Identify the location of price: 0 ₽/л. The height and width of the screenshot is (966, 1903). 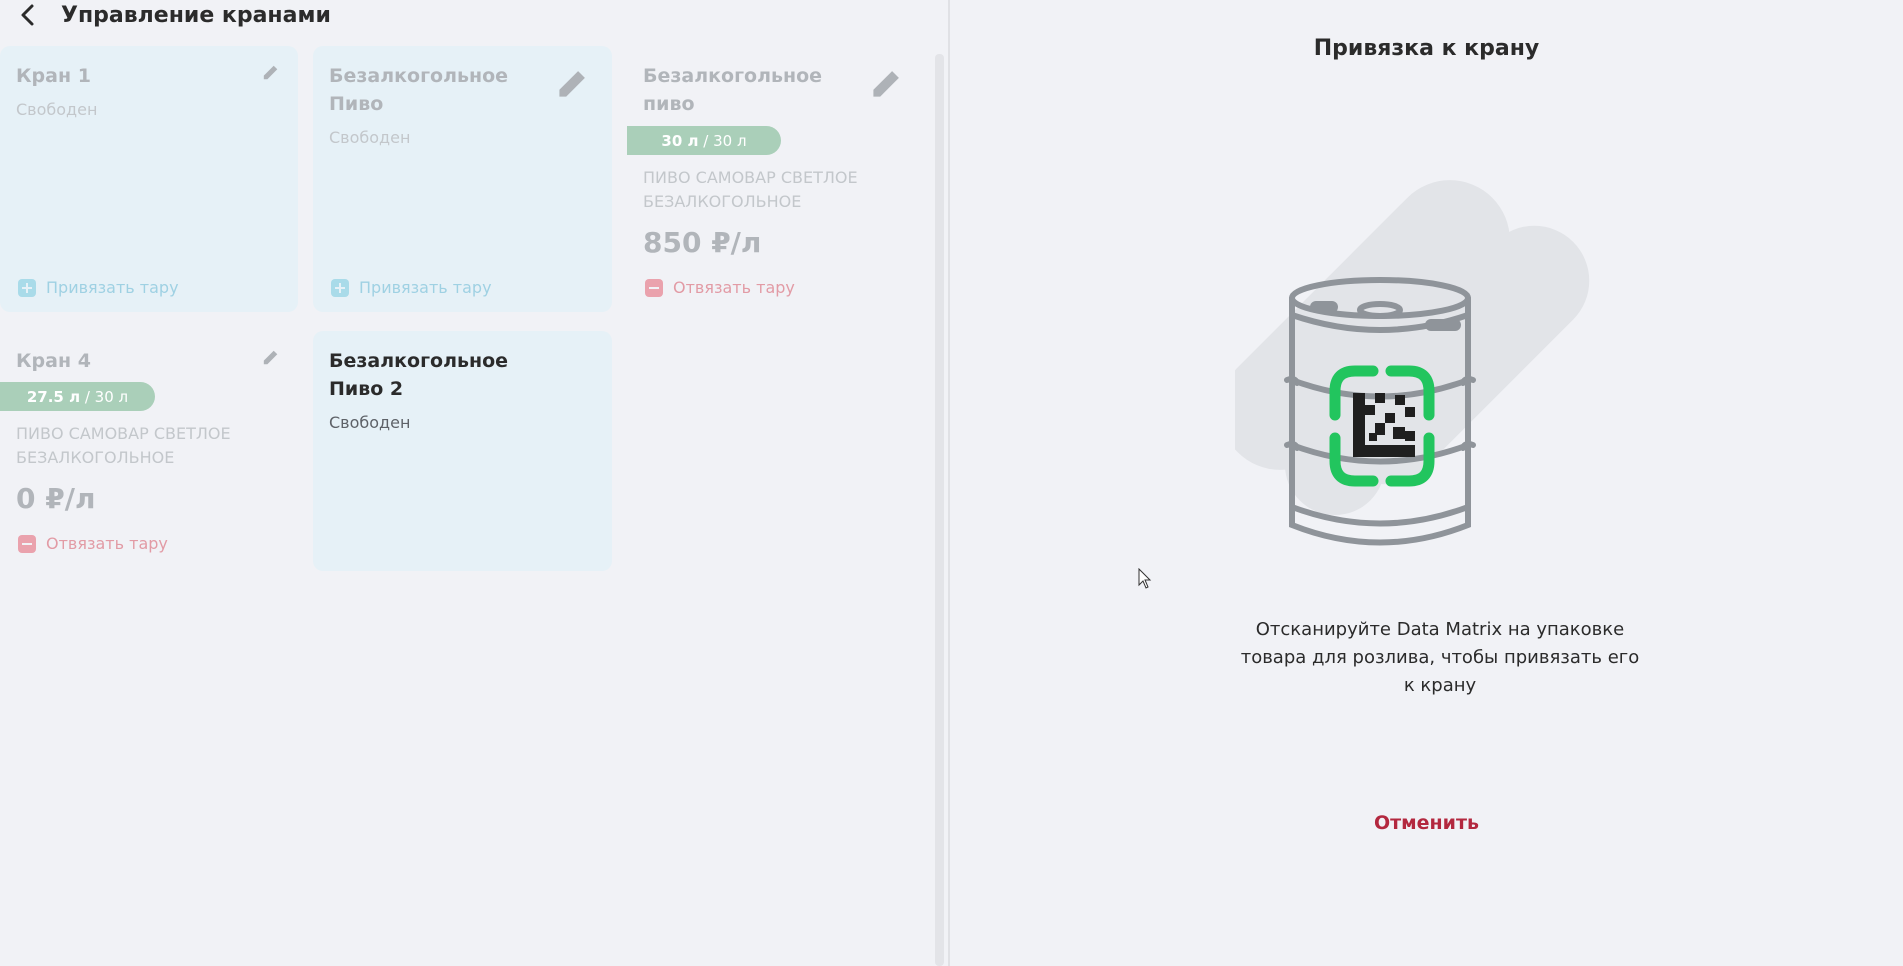
(56, 498).